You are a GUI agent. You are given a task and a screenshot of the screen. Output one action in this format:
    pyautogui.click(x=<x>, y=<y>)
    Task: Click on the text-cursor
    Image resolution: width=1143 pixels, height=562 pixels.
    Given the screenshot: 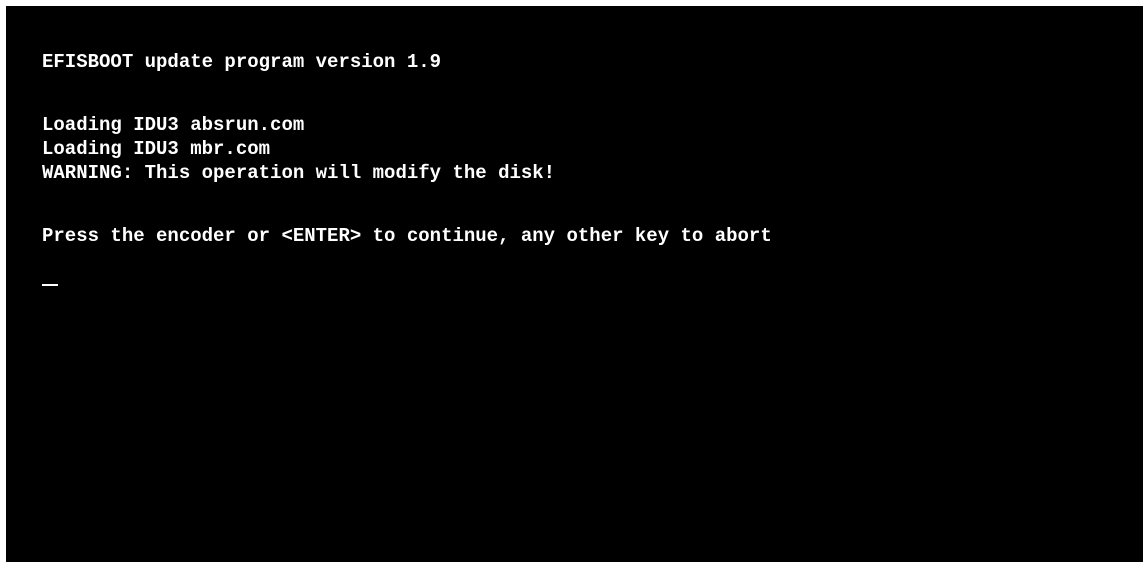 What is the action you would take?
    pyautogui.click(x=50, y=285)
    